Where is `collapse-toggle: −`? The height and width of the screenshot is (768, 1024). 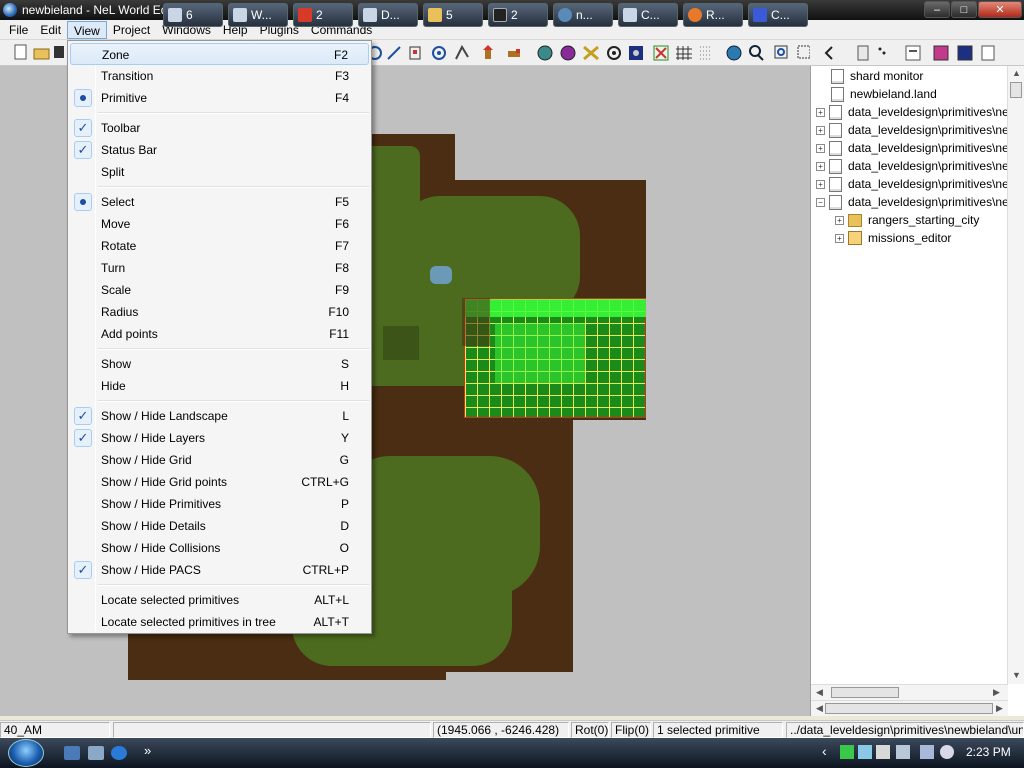 collapse-toggle: − is located at coordinates (820, 202).